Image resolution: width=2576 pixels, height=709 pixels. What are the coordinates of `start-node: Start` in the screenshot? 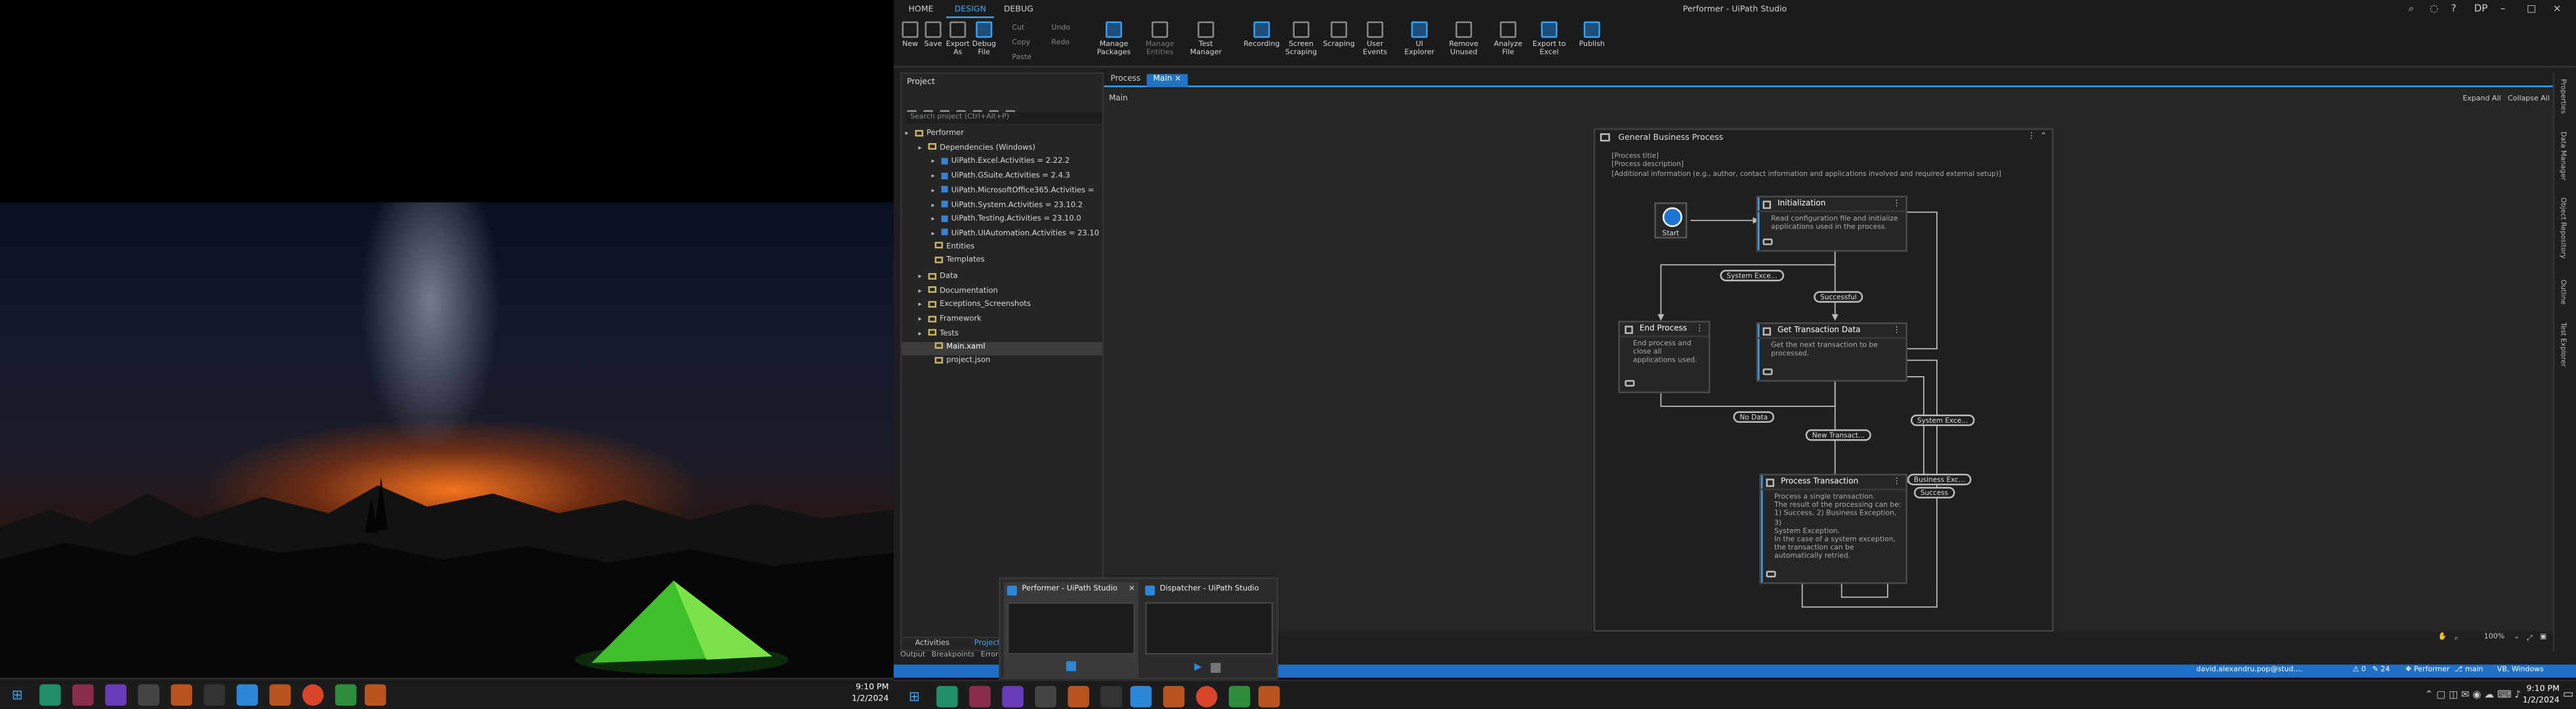 It's located at (1671, 220).